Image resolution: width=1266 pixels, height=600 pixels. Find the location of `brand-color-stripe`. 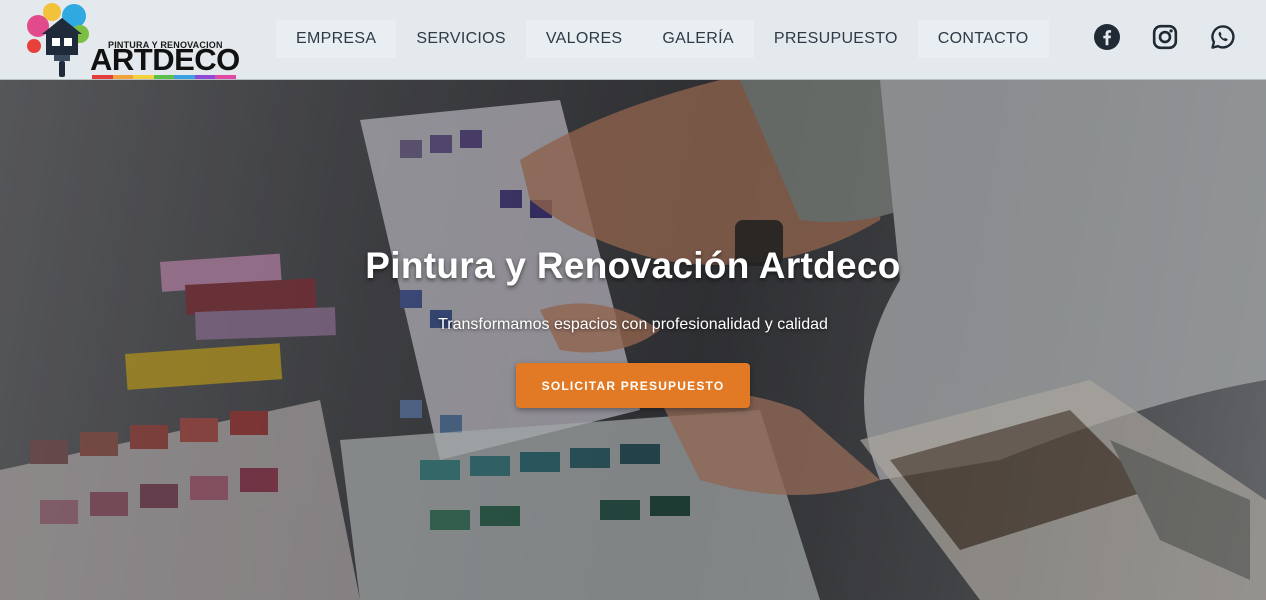

brand-color-stripe is located at coordinates (164, 77).